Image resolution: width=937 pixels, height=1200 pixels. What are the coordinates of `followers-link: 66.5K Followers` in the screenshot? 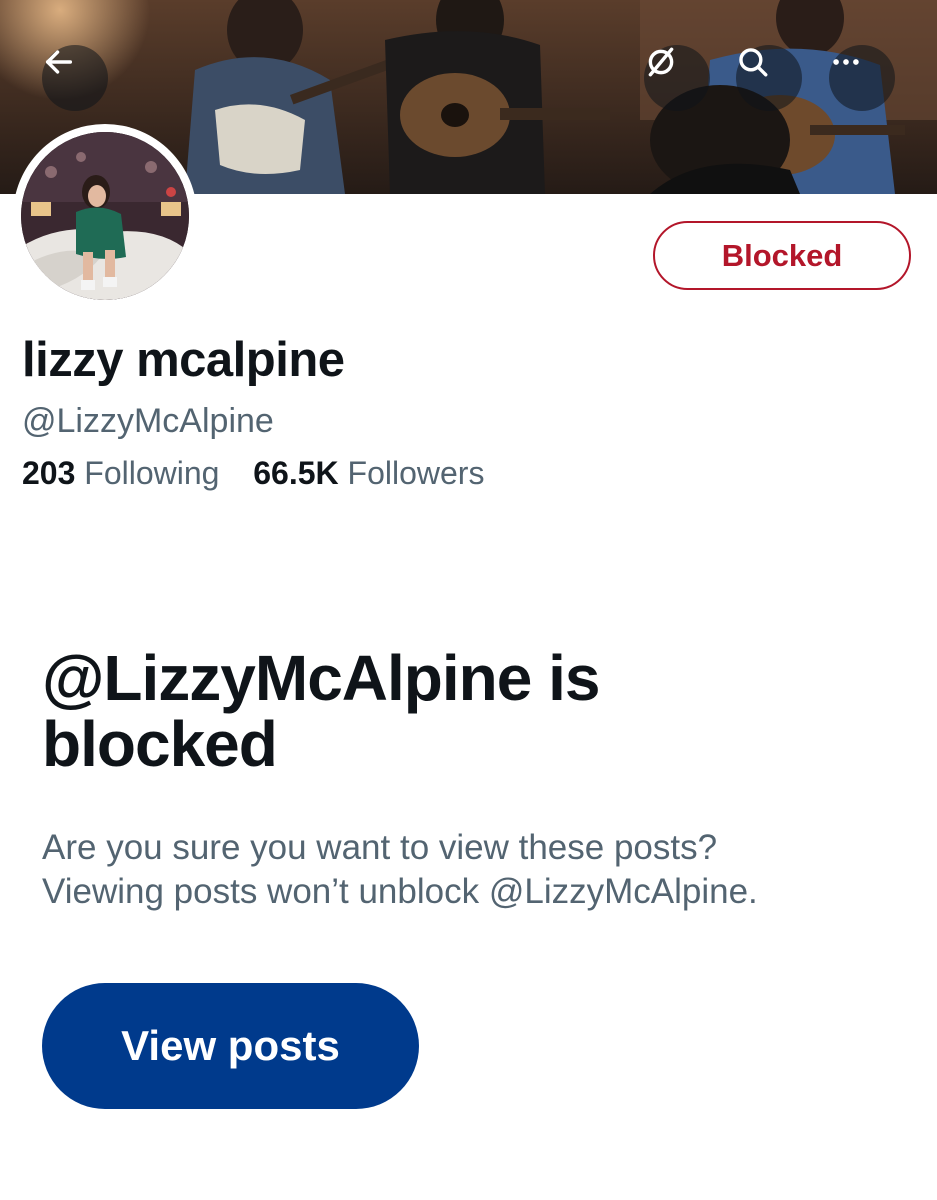 It's located at (368, 473).